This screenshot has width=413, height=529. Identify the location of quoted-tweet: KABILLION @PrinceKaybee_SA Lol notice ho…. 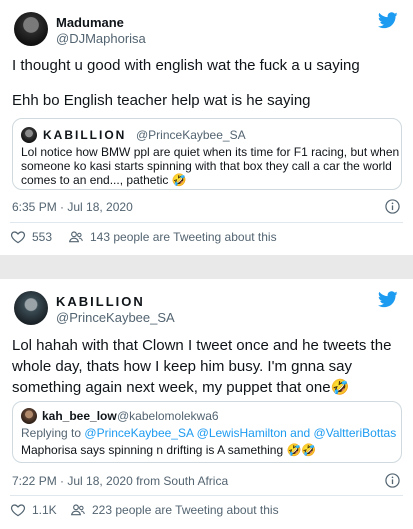
(207, 154).